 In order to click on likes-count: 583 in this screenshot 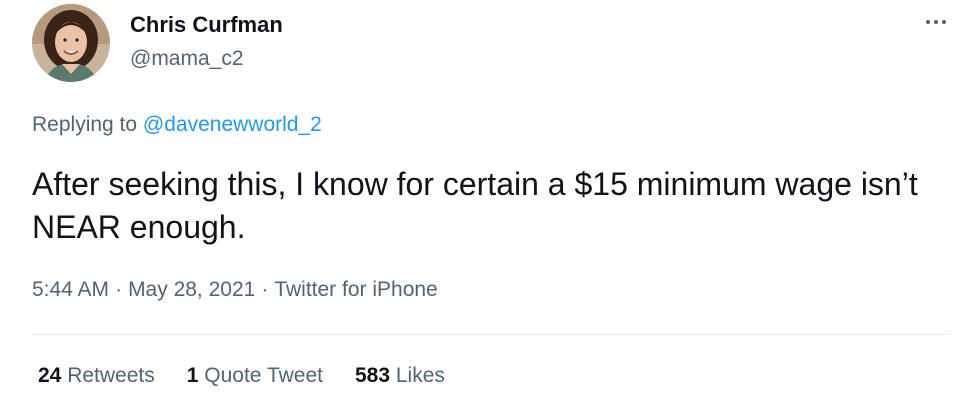, I will do `click(372, 375)`.